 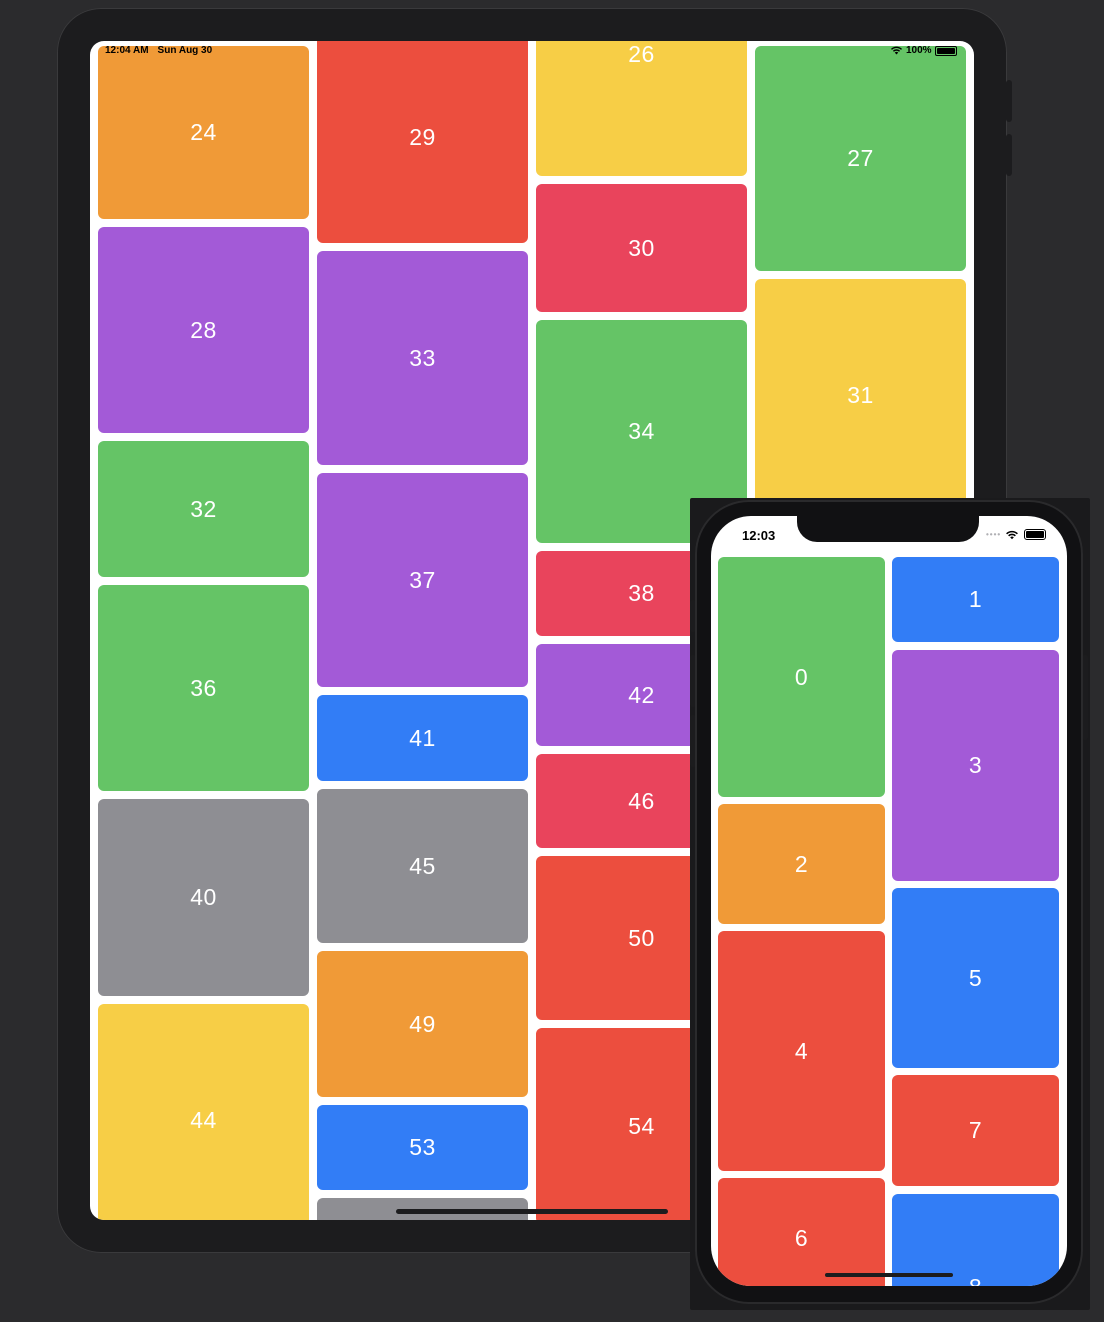 What do you see at coordinates (860, 395) in the screenshot?
I see `grid-tile: 31` at bounding box center [860, 395].